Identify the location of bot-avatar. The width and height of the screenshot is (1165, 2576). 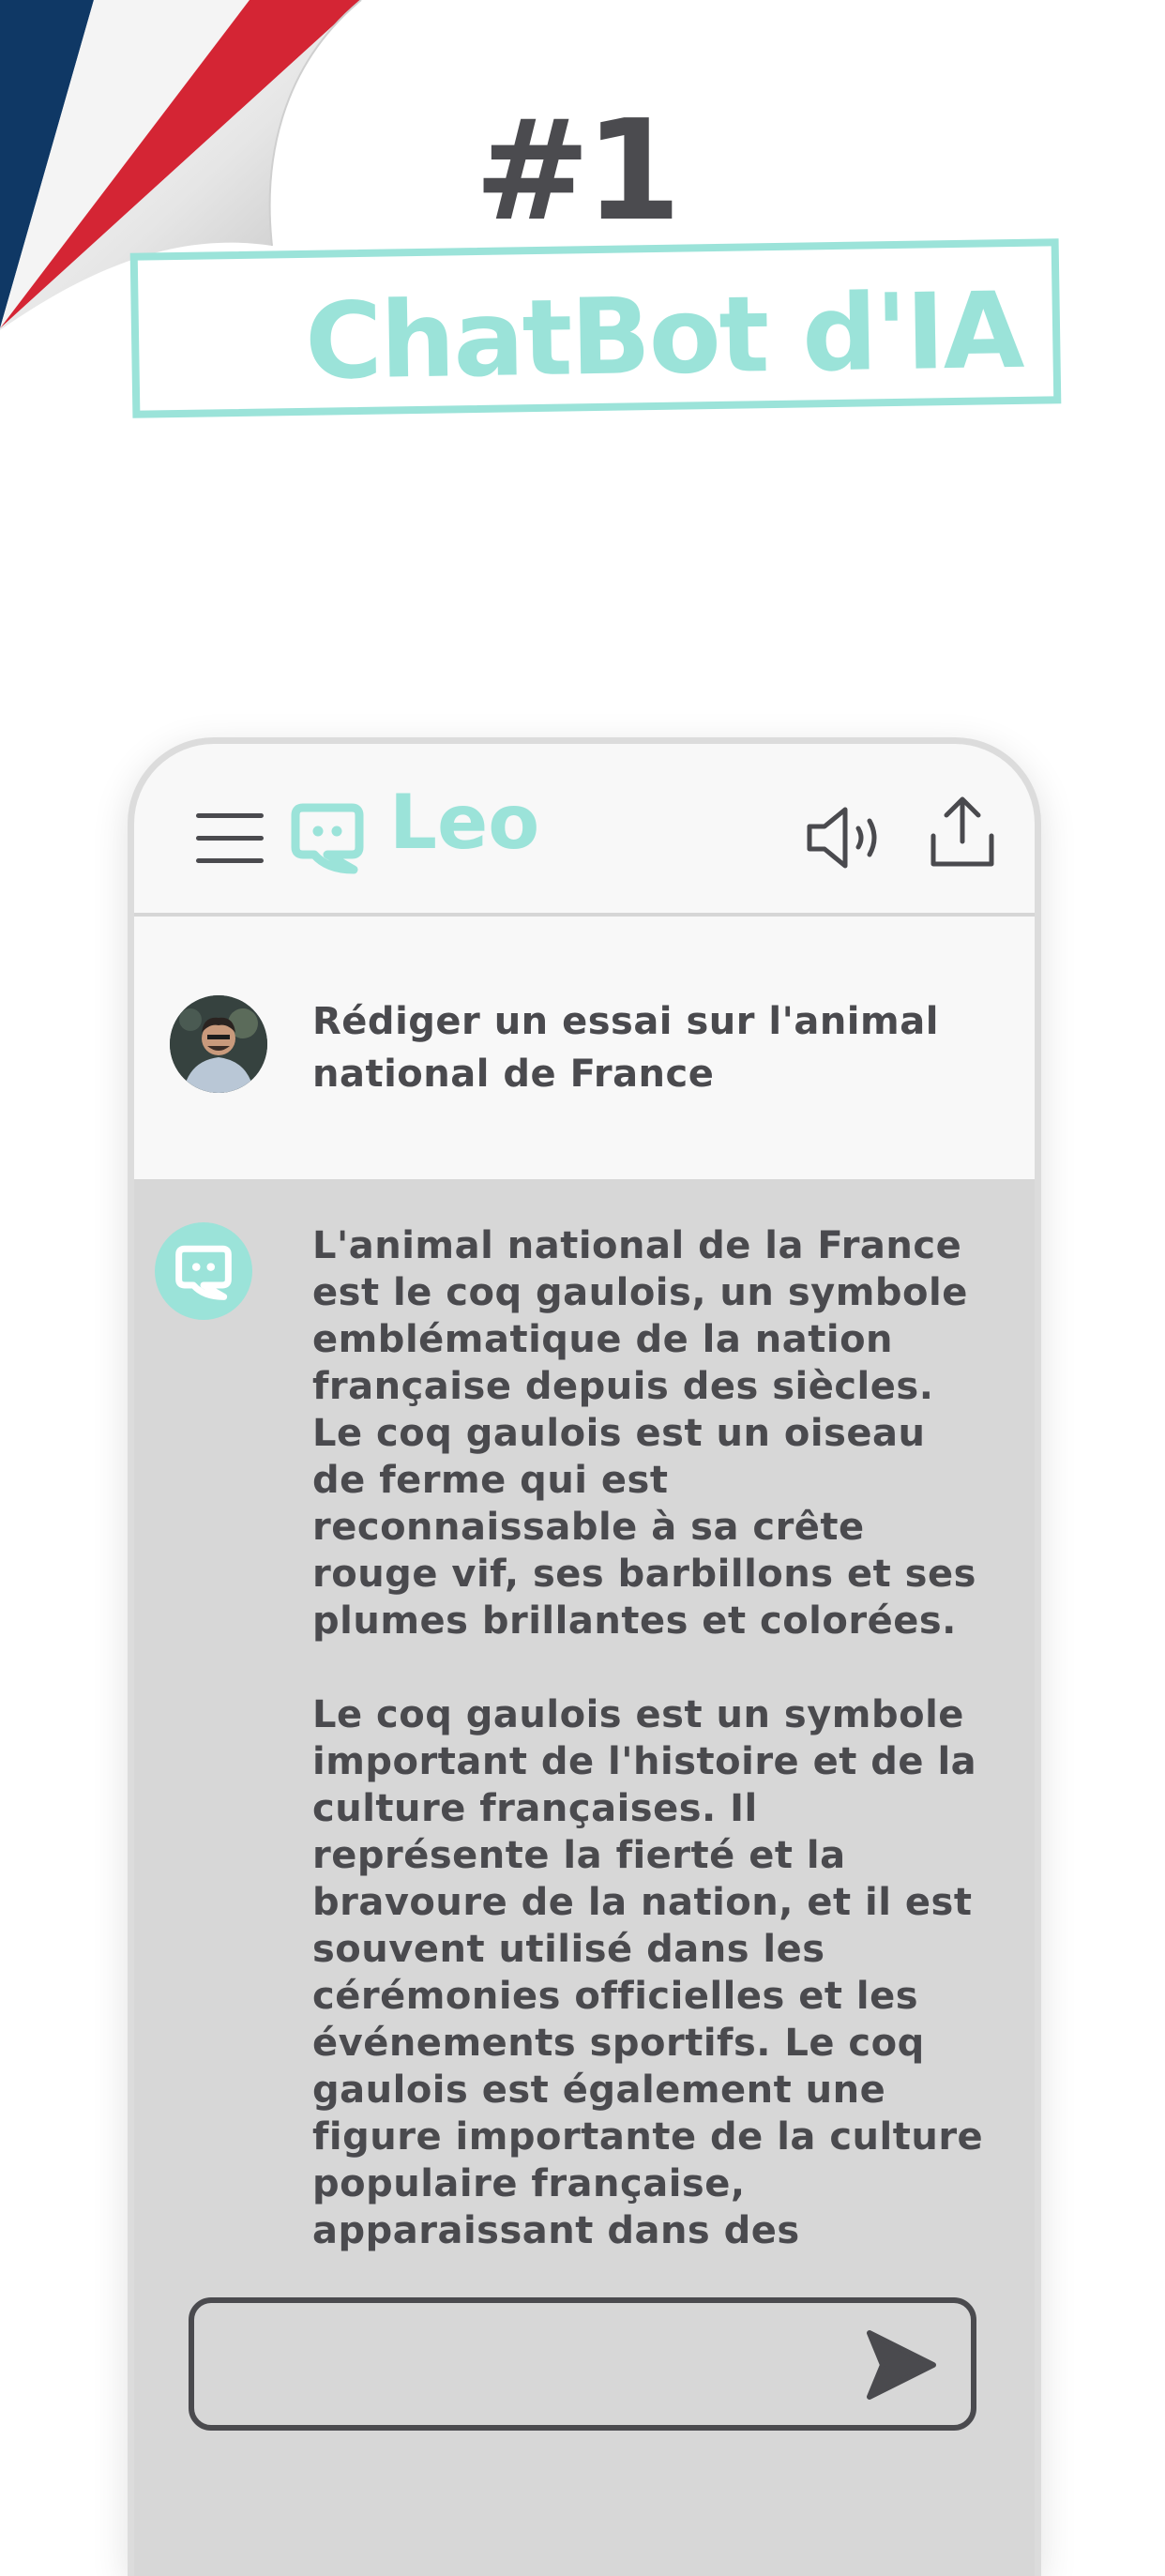
(203, 1271).